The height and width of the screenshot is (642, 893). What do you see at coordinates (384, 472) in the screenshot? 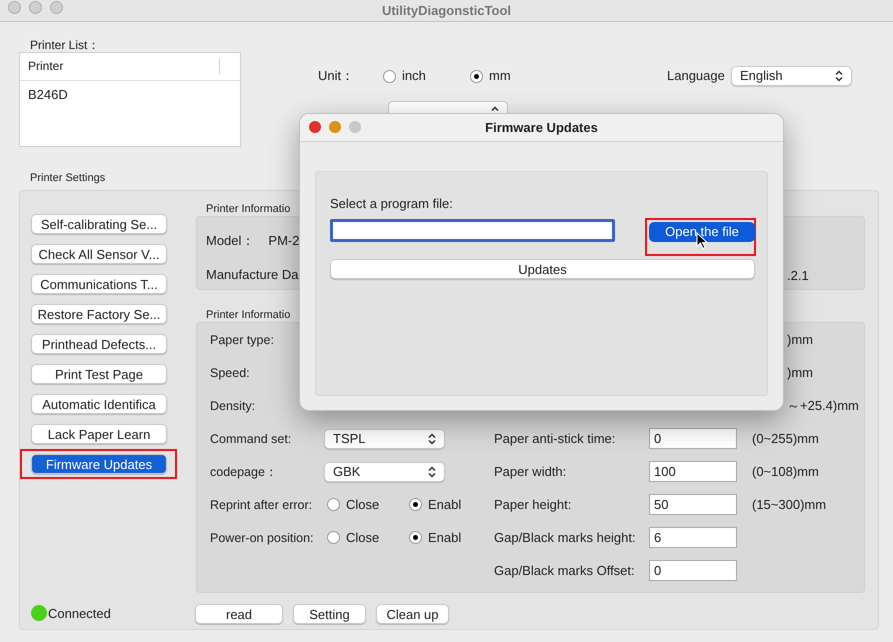
I see `dropdown: GBK` at bounding box center [384, 472].